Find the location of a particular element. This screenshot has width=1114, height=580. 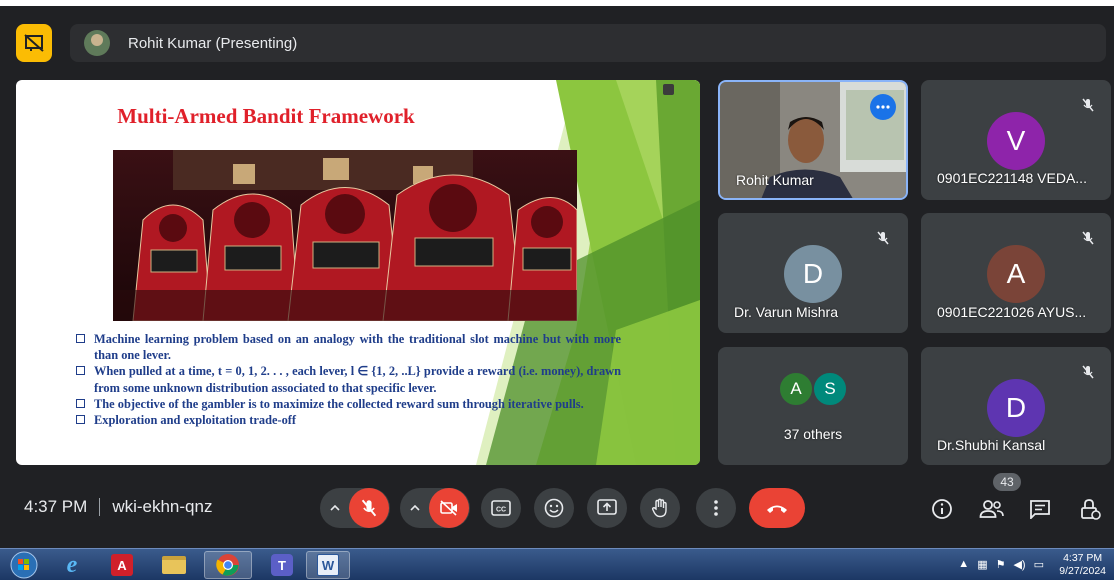

raise-hand-button is located at coordinates (660, 508).